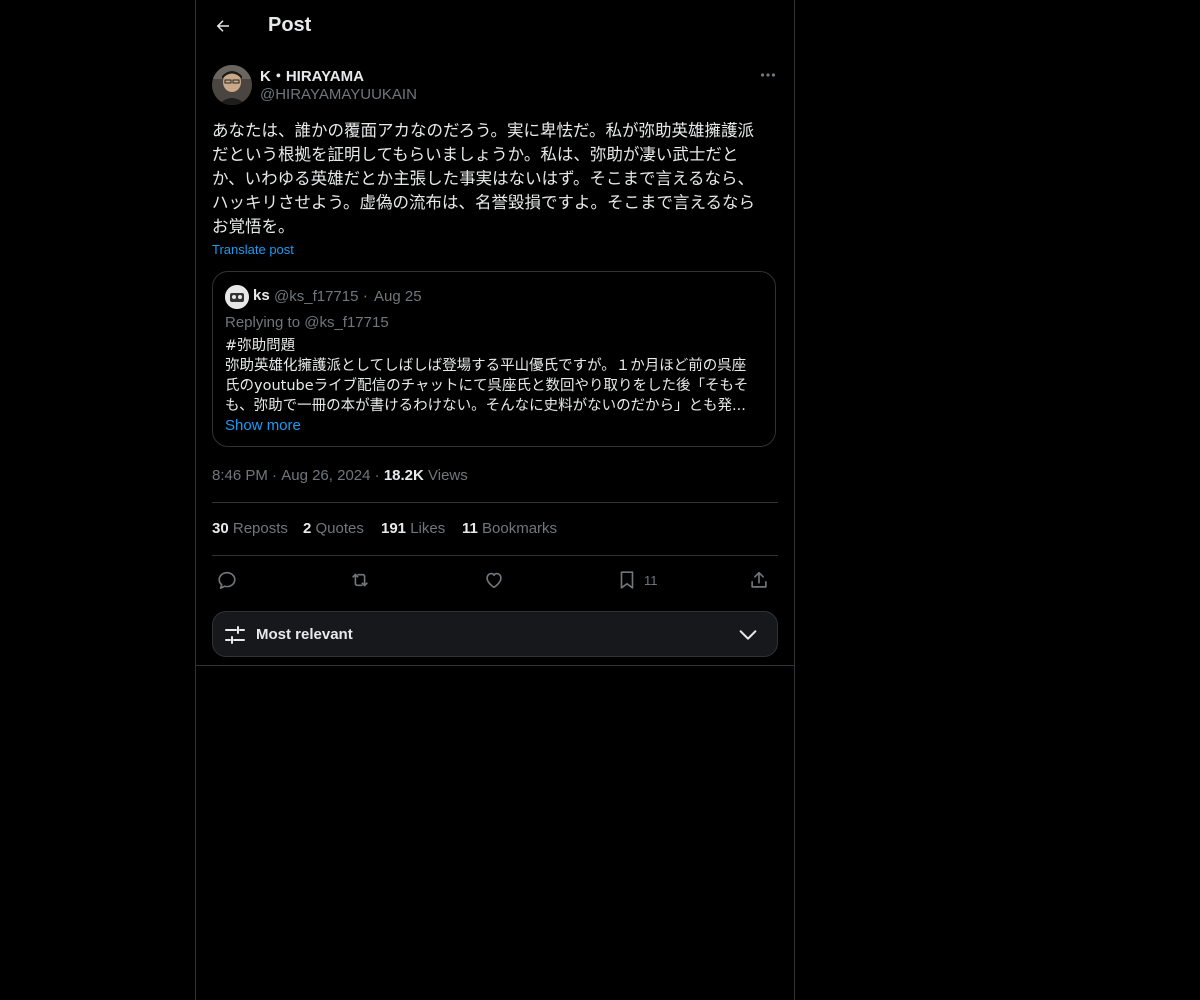  Describe the element at coordinates (325, 475) in the screenshot. I see `post-date: Aug 26, 2024` at that location.